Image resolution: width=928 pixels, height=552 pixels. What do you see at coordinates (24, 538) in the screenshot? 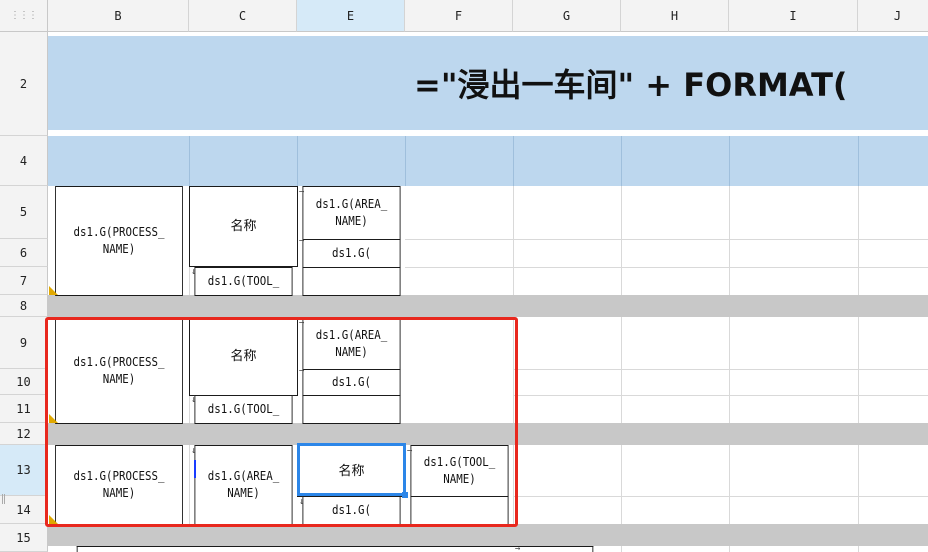
I see `row-header-15: 15` at bounding box center [24, 538].